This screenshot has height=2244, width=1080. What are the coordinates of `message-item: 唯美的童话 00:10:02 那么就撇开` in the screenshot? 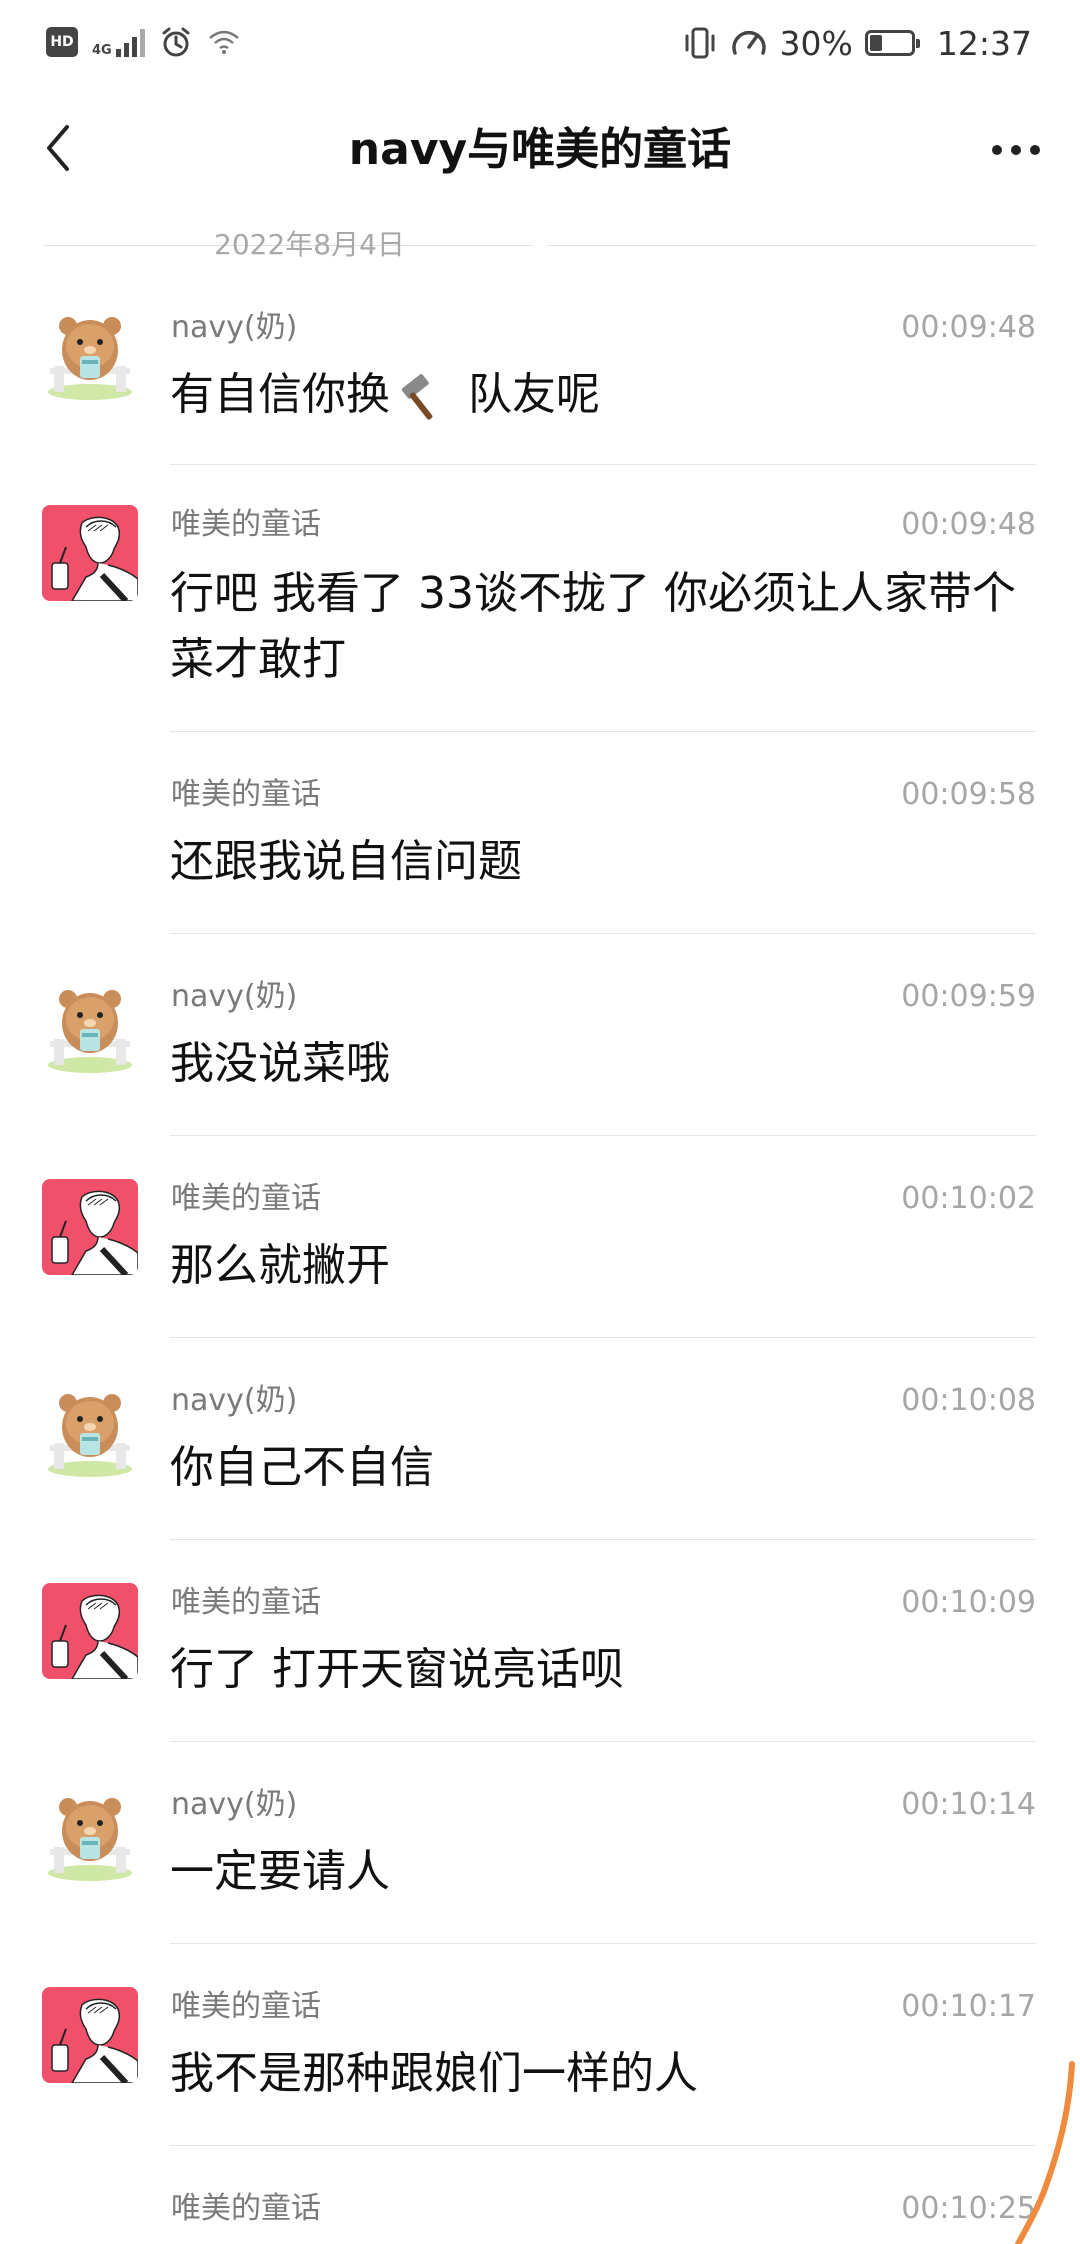 It's located at (540, 1258).